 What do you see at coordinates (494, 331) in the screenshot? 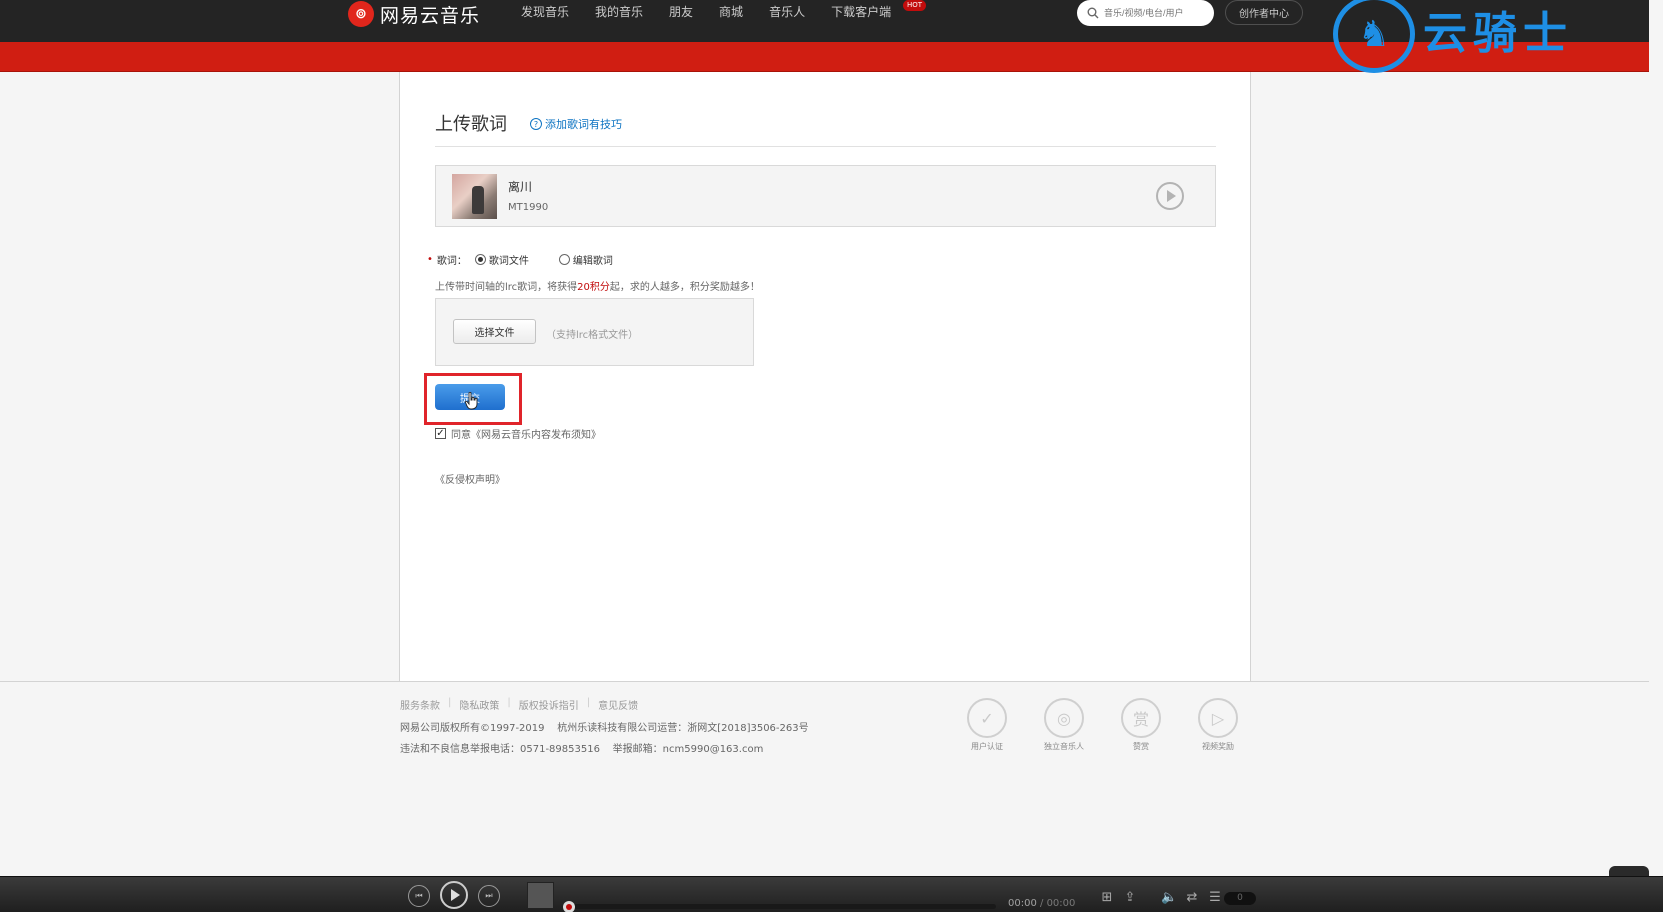
I see `choose-file-button: 选择文件` at bounding box center [494, 331].